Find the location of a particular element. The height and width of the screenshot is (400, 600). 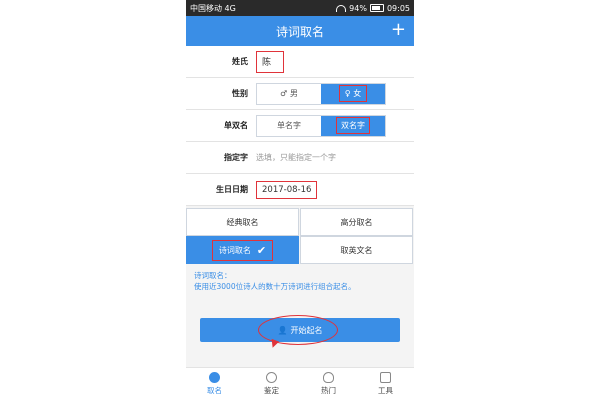

specified-char-label: 指定字 is located at coordinates (236, 157).